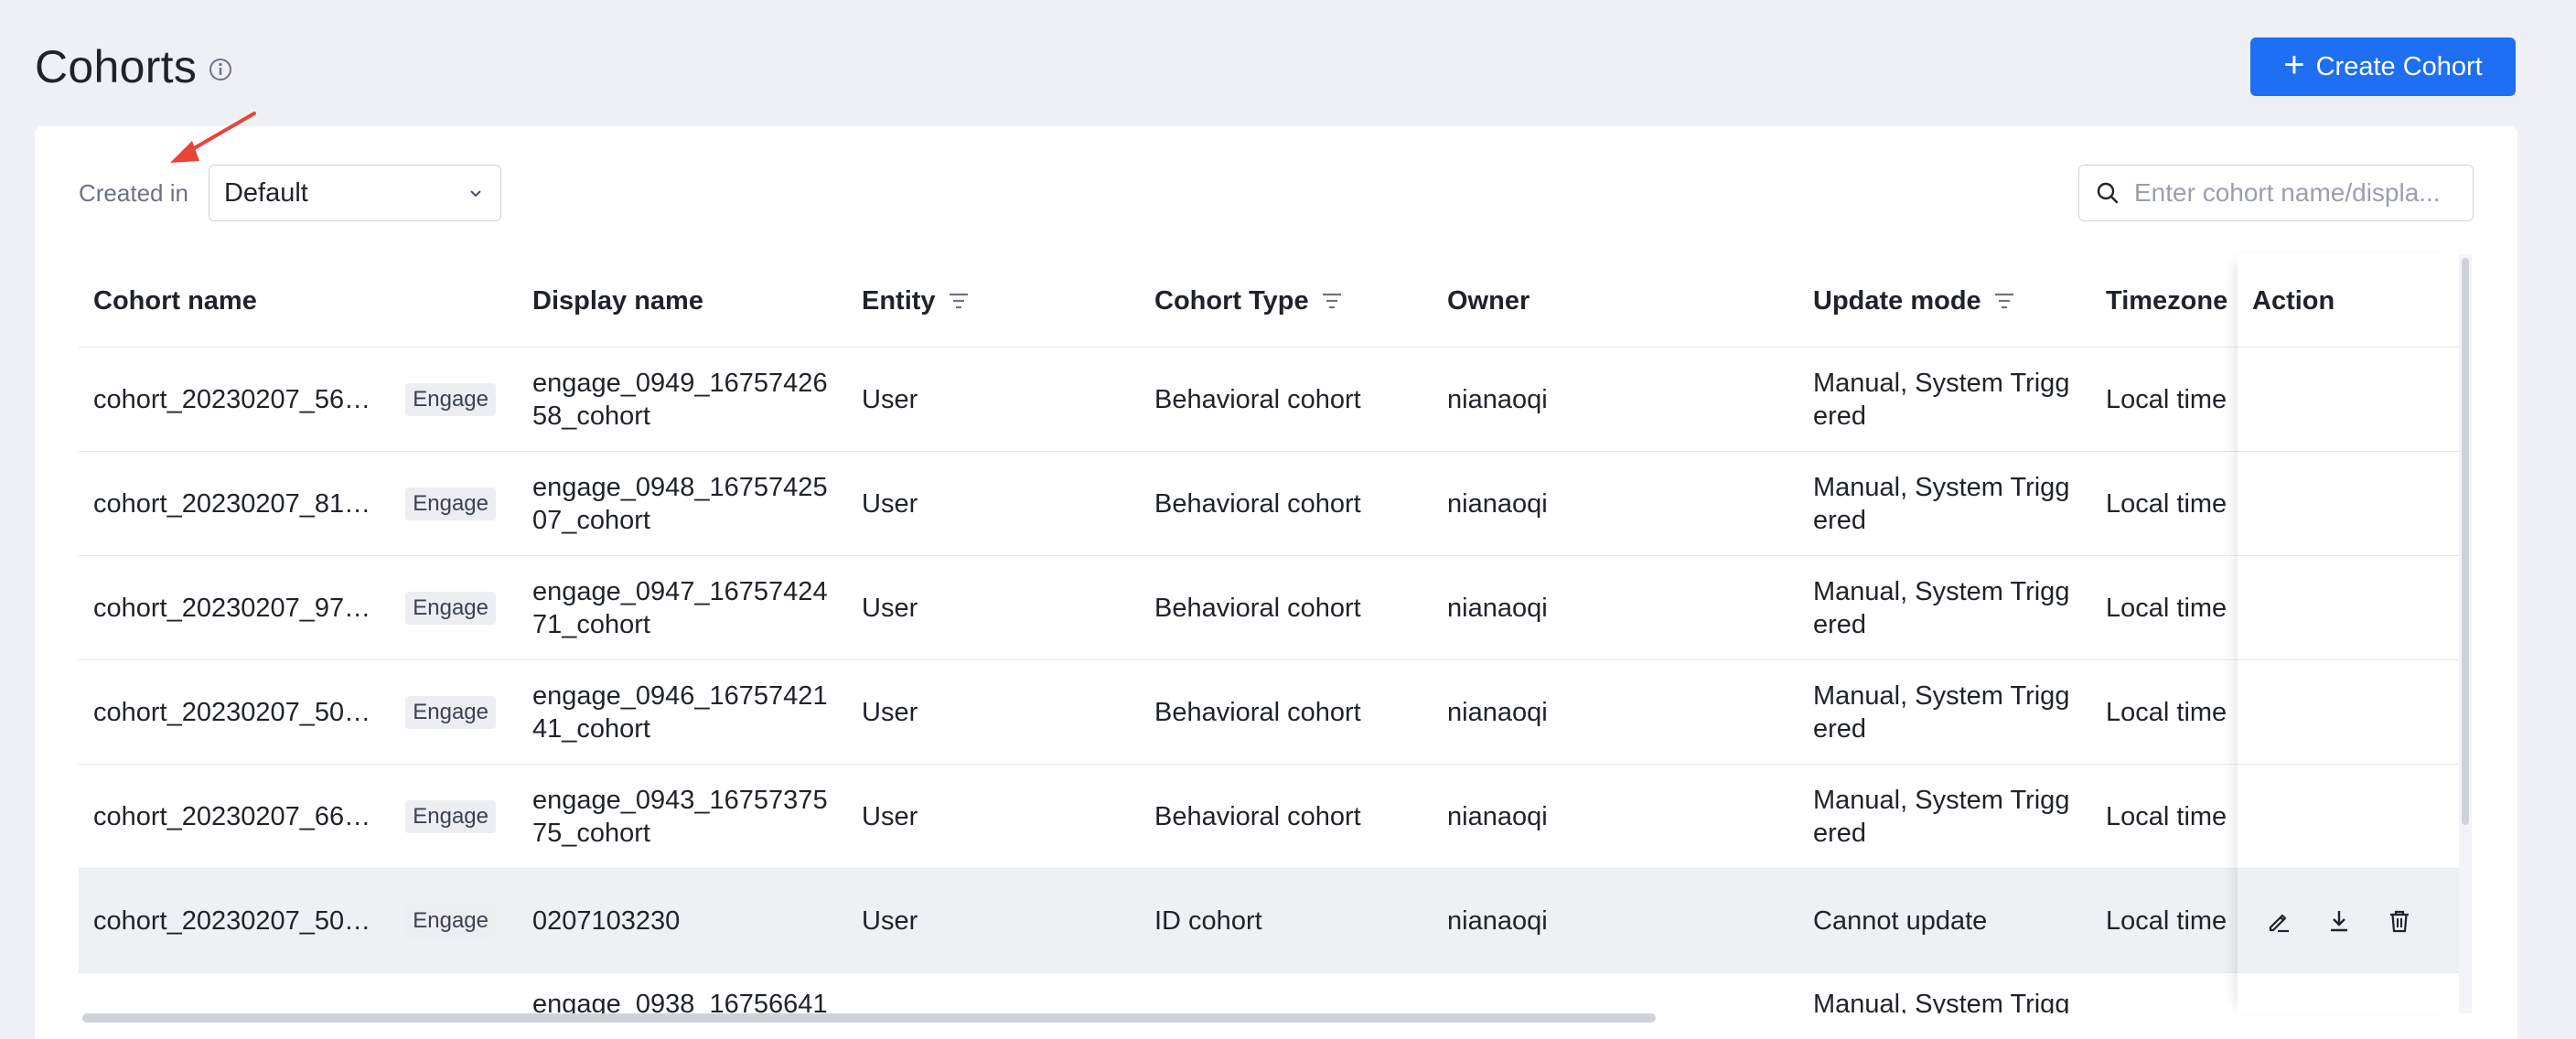 This screenshot has height=1039, width=2576. I want to click on created-in-value: Default, so click(266, 192).